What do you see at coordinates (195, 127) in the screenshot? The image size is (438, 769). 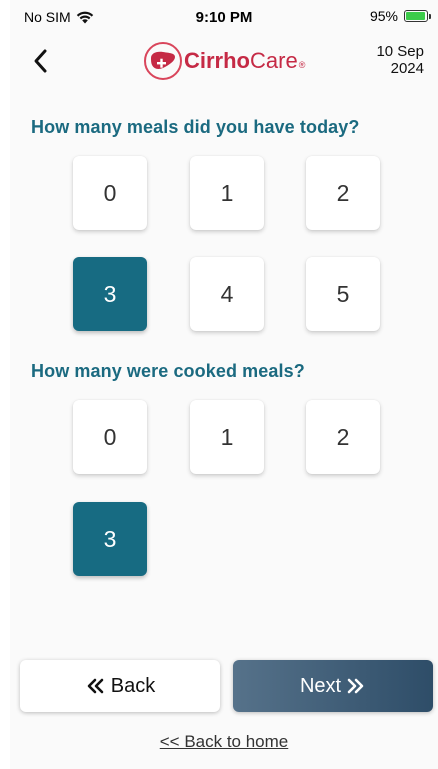 I see `question-meals-today: How many meals did you have today?` at bounding box center [195, 127].